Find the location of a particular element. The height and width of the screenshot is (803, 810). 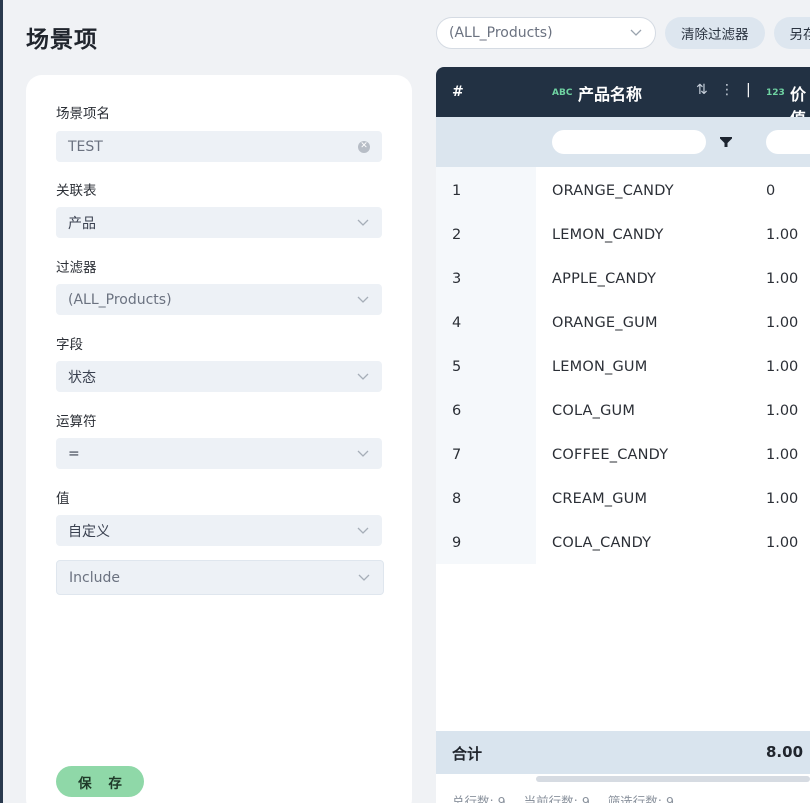

table-row: 6 COLA_GUM 1.00 is located at coordinates (623, 411).